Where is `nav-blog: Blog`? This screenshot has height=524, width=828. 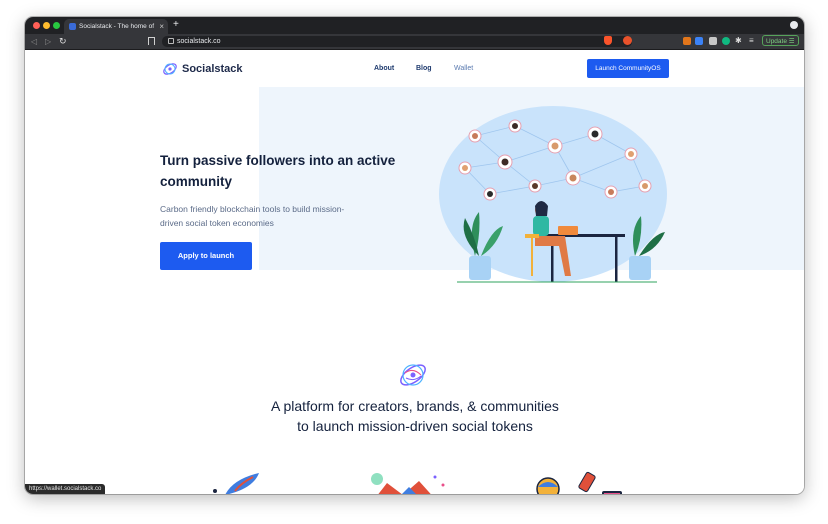
nav-blog: Blog is located at coordinates (424, 69).